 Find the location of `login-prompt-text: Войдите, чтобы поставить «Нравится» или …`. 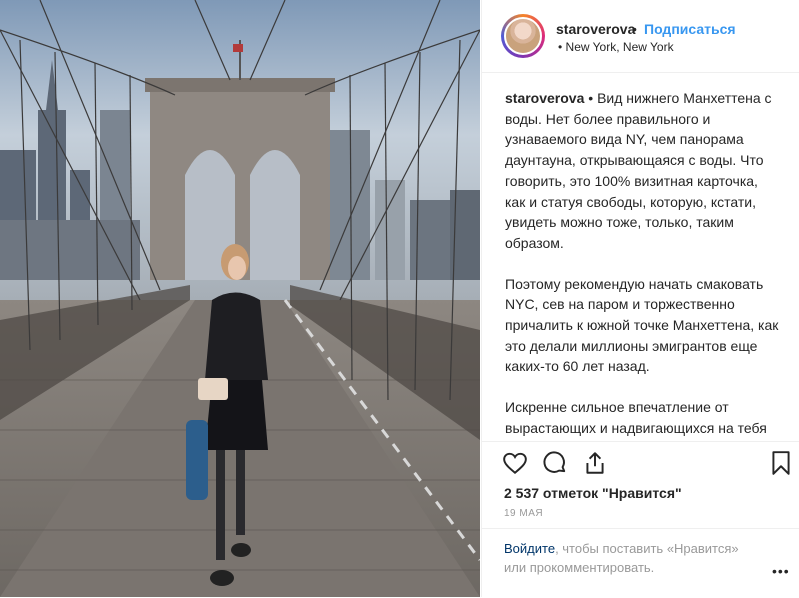

login-prompt-text: Войдите, чтобы поставить «Нравится» или … is located at coordinates (634, 558).